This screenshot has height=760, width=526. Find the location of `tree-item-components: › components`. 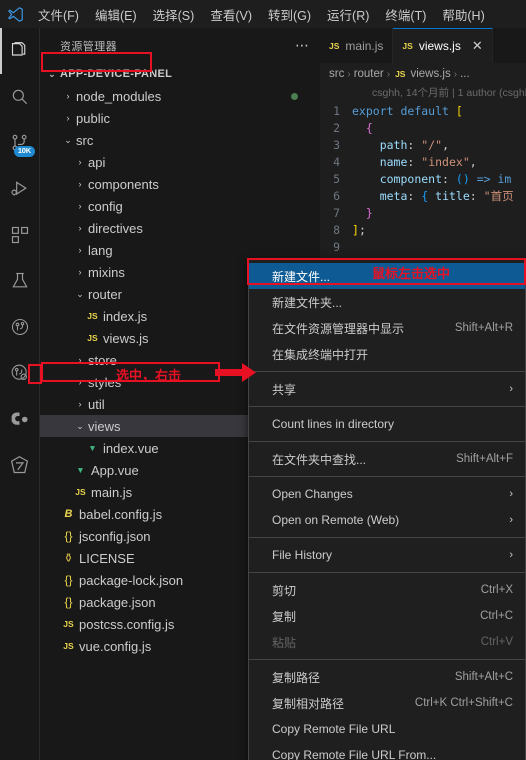

tree-item-components: › components is located at coordinates (180, 184).